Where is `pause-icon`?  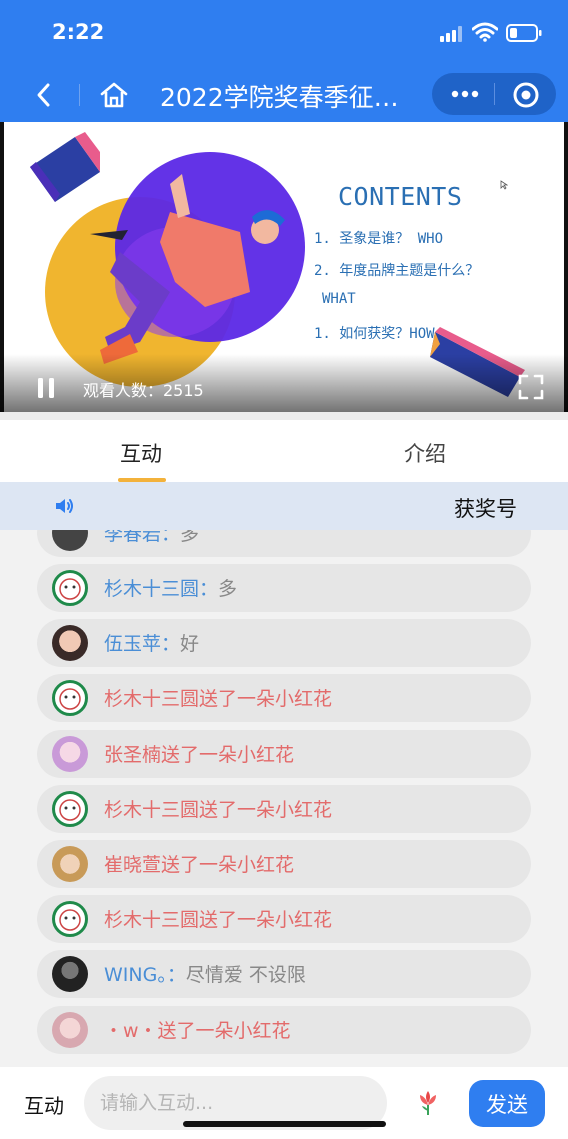 pause-icon is located at coordinates (46, 388).